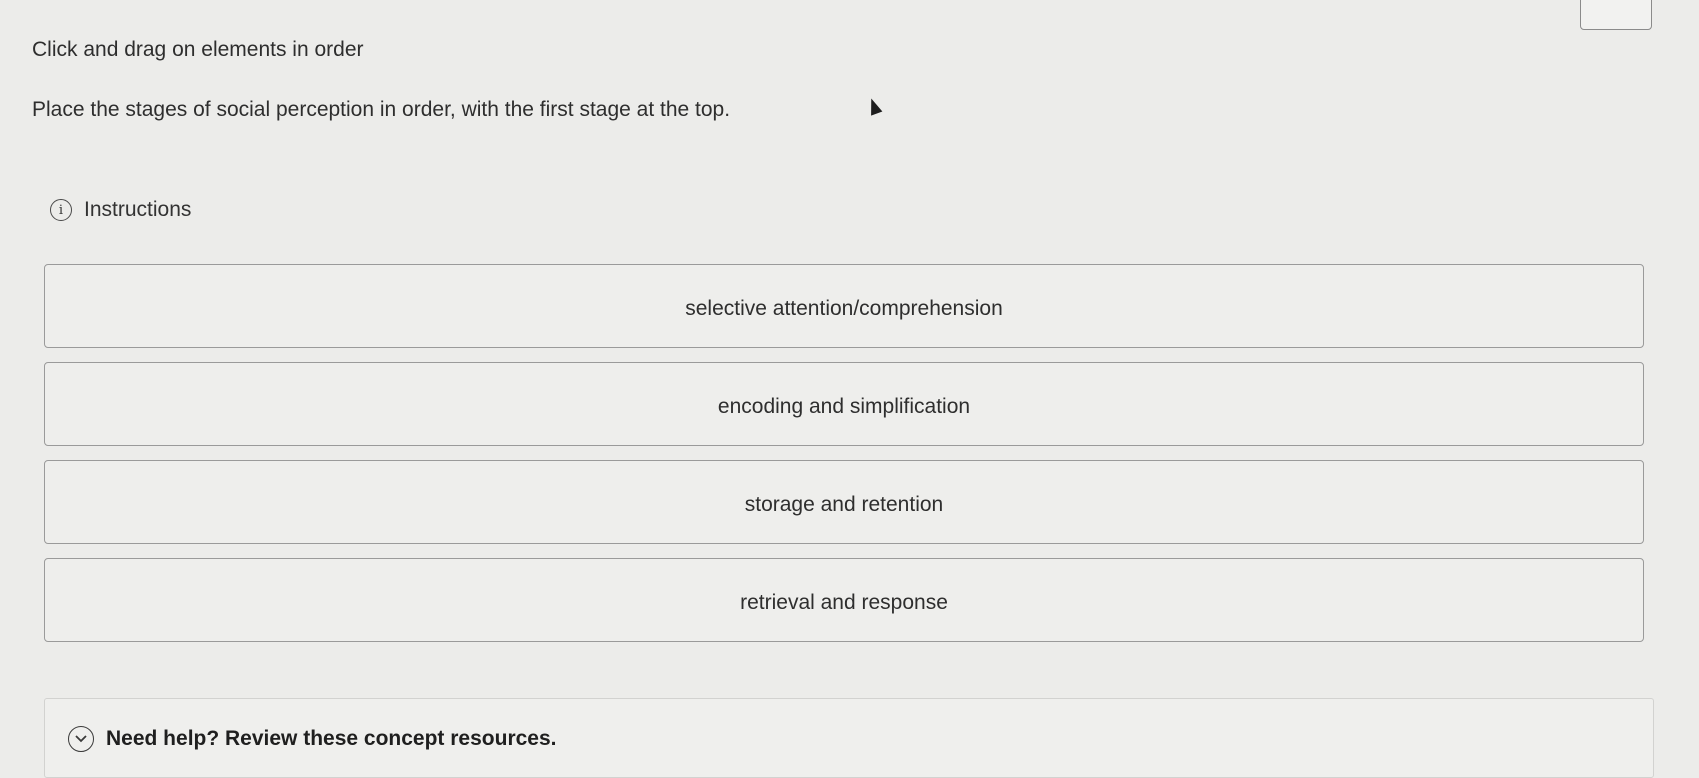  I want to click on drag-item-3: storage and retention, so click(844, 502).